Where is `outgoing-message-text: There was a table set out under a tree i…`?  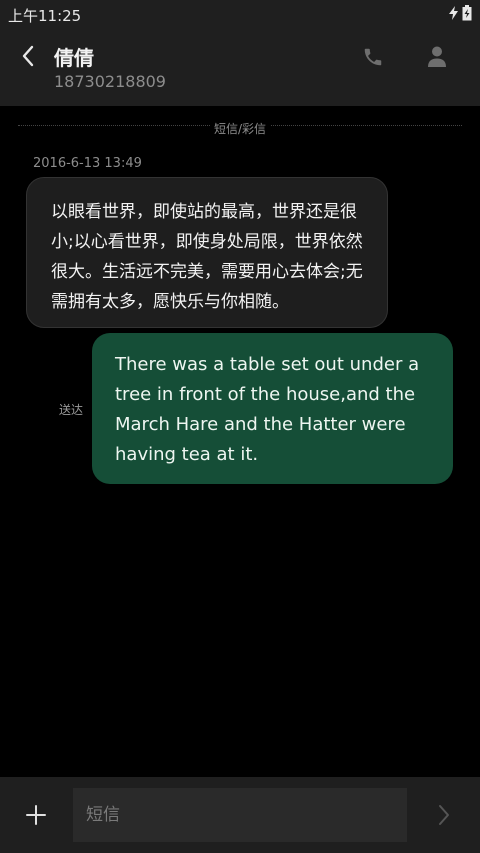
outgoing-message-text: There was a table set out under a tree i… is located at coordinates (267, 409).